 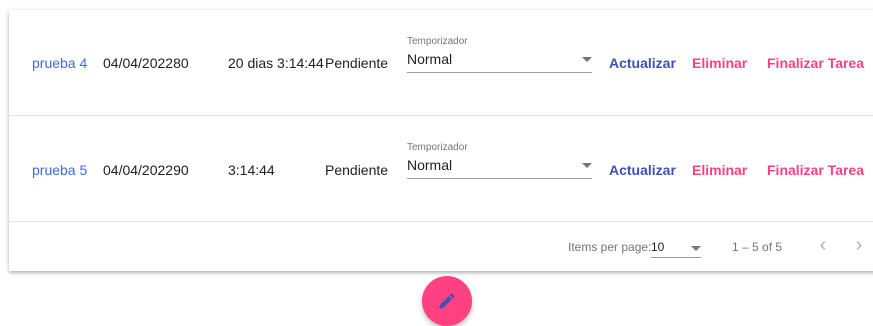 What do you see at coordinates (59, 170) in the screenshot?
I see `task-name-link: prueba 5` at bounding box center [59, 170].